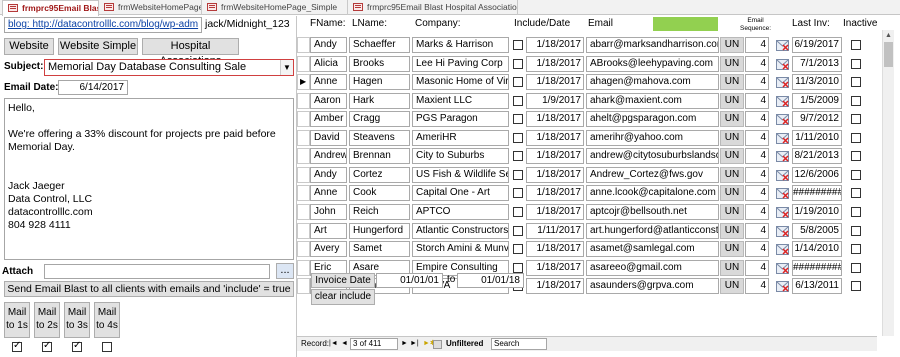 The width and height of the screenshot is (900, 357). What do you see at coordinates (379, 82) in the screenshot?
I see `lname-cell: Hagen` at bounding box center [379, 82].